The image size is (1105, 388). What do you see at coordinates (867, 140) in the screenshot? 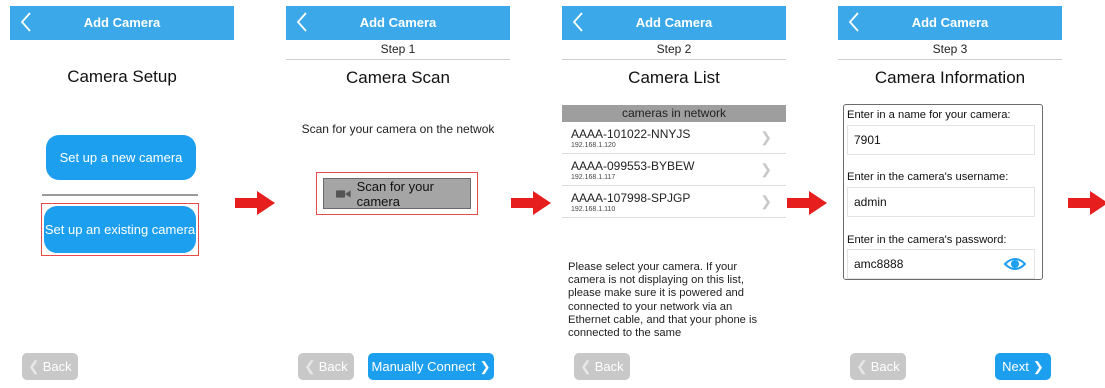
I see `camera-name-value: 7901` at bounding box center [867, 140].